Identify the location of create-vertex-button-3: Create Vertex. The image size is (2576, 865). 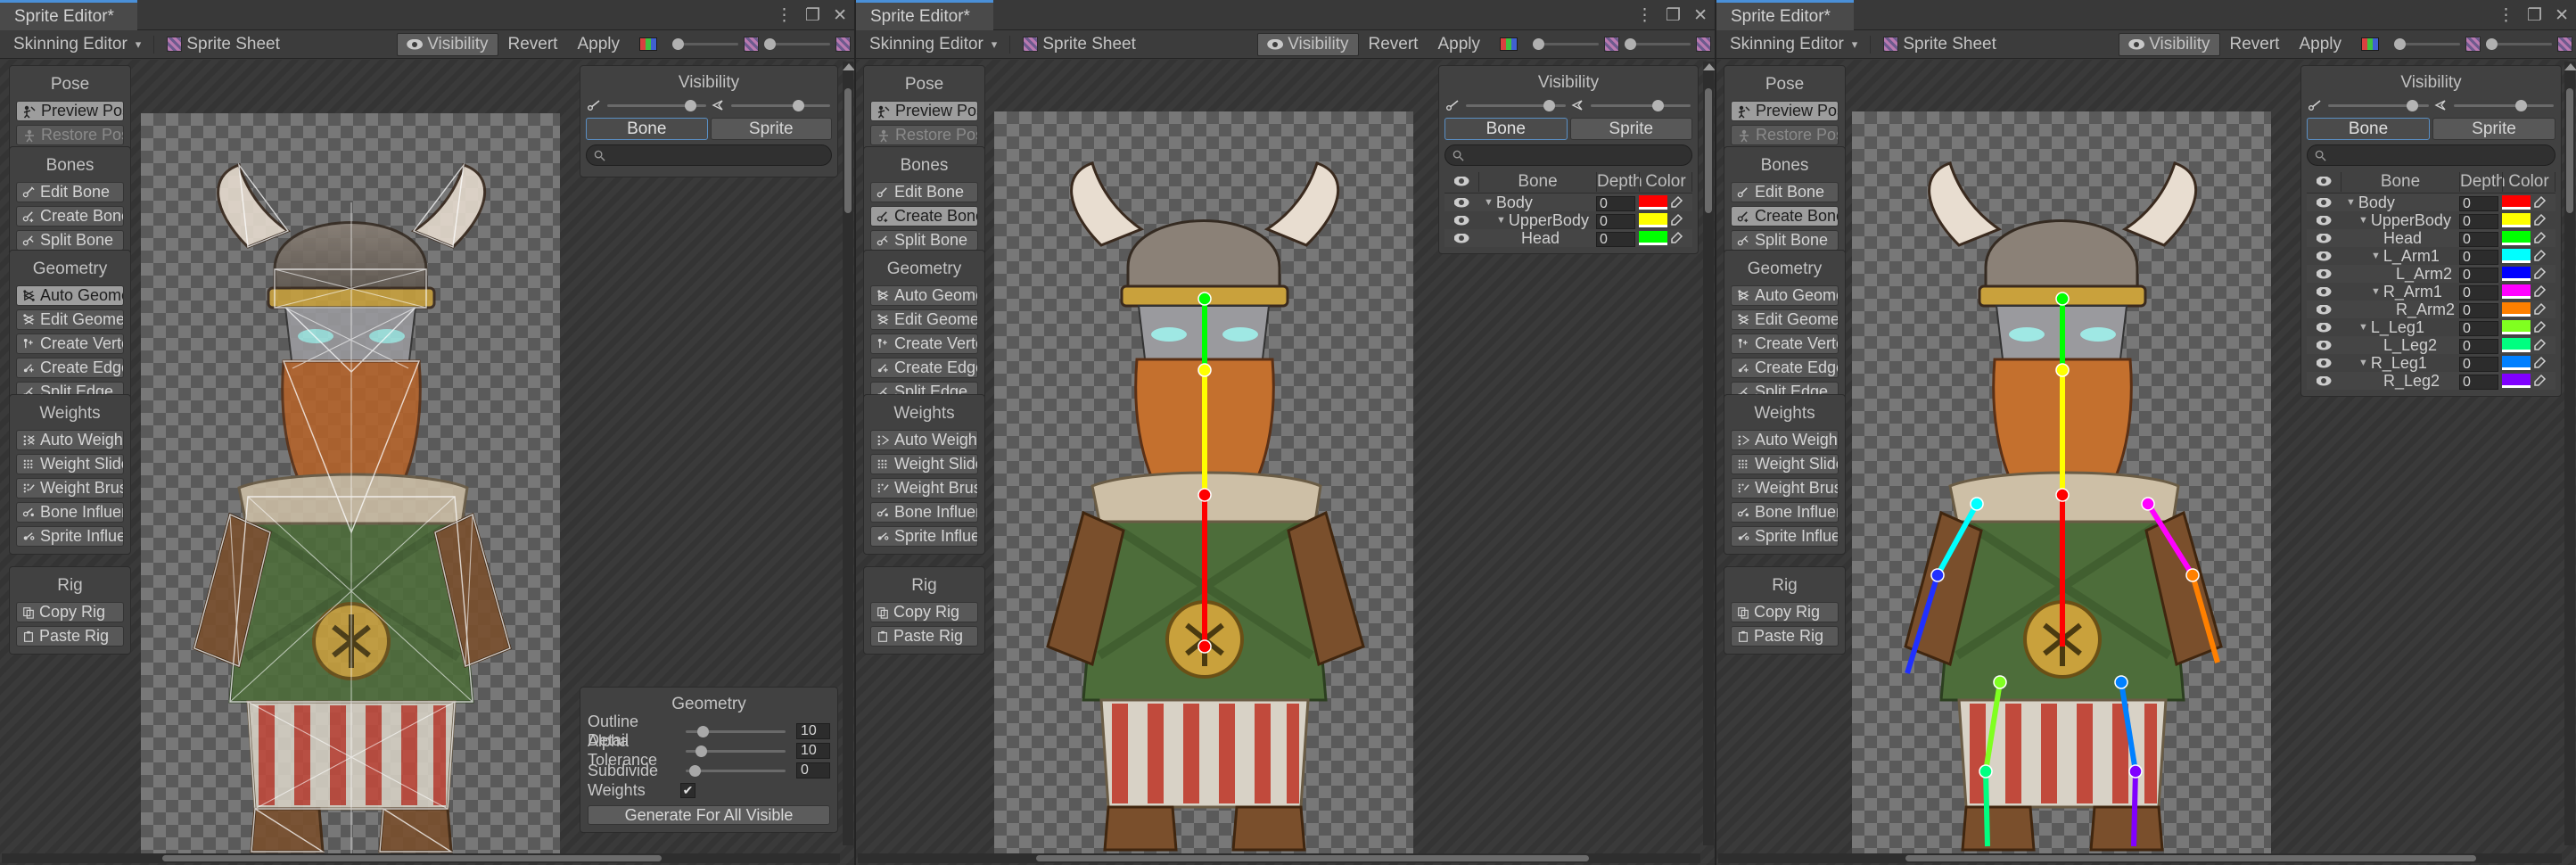
(1785, 344).